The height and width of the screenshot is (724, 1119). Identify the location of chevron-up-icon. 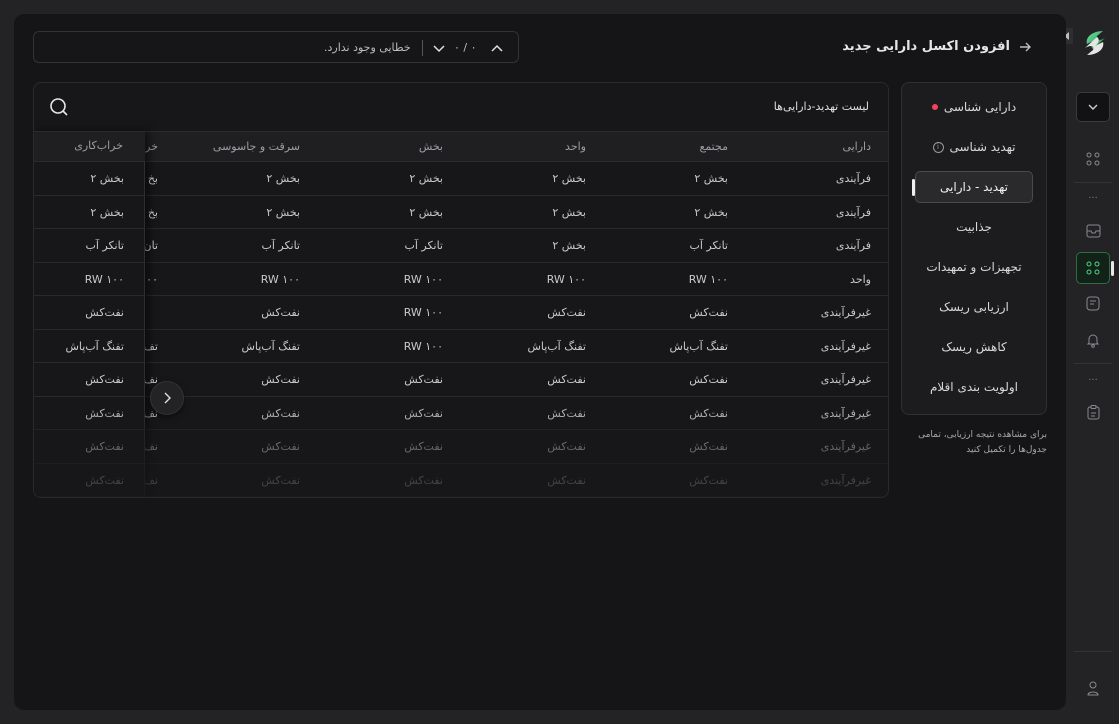
(497, 48).